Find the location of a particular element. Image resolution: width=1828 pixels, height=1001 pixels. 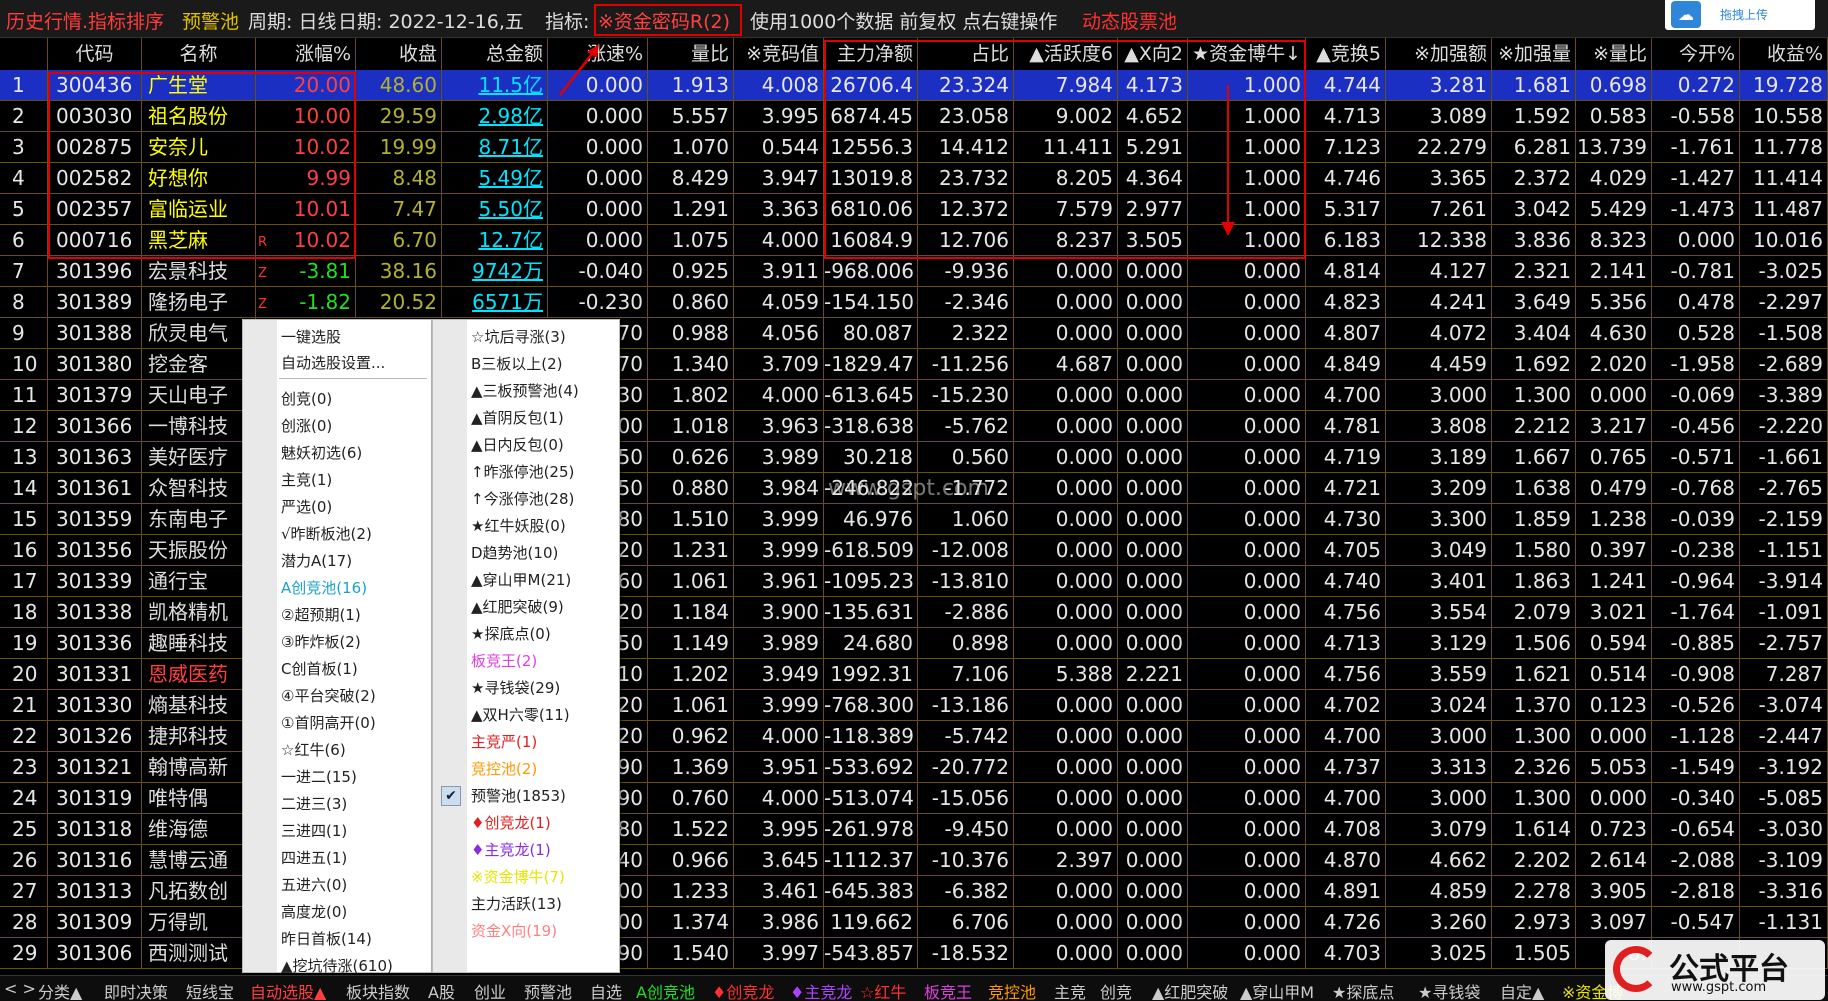

menu-item: 主竞严(1) is located at coordinates (504, 742).